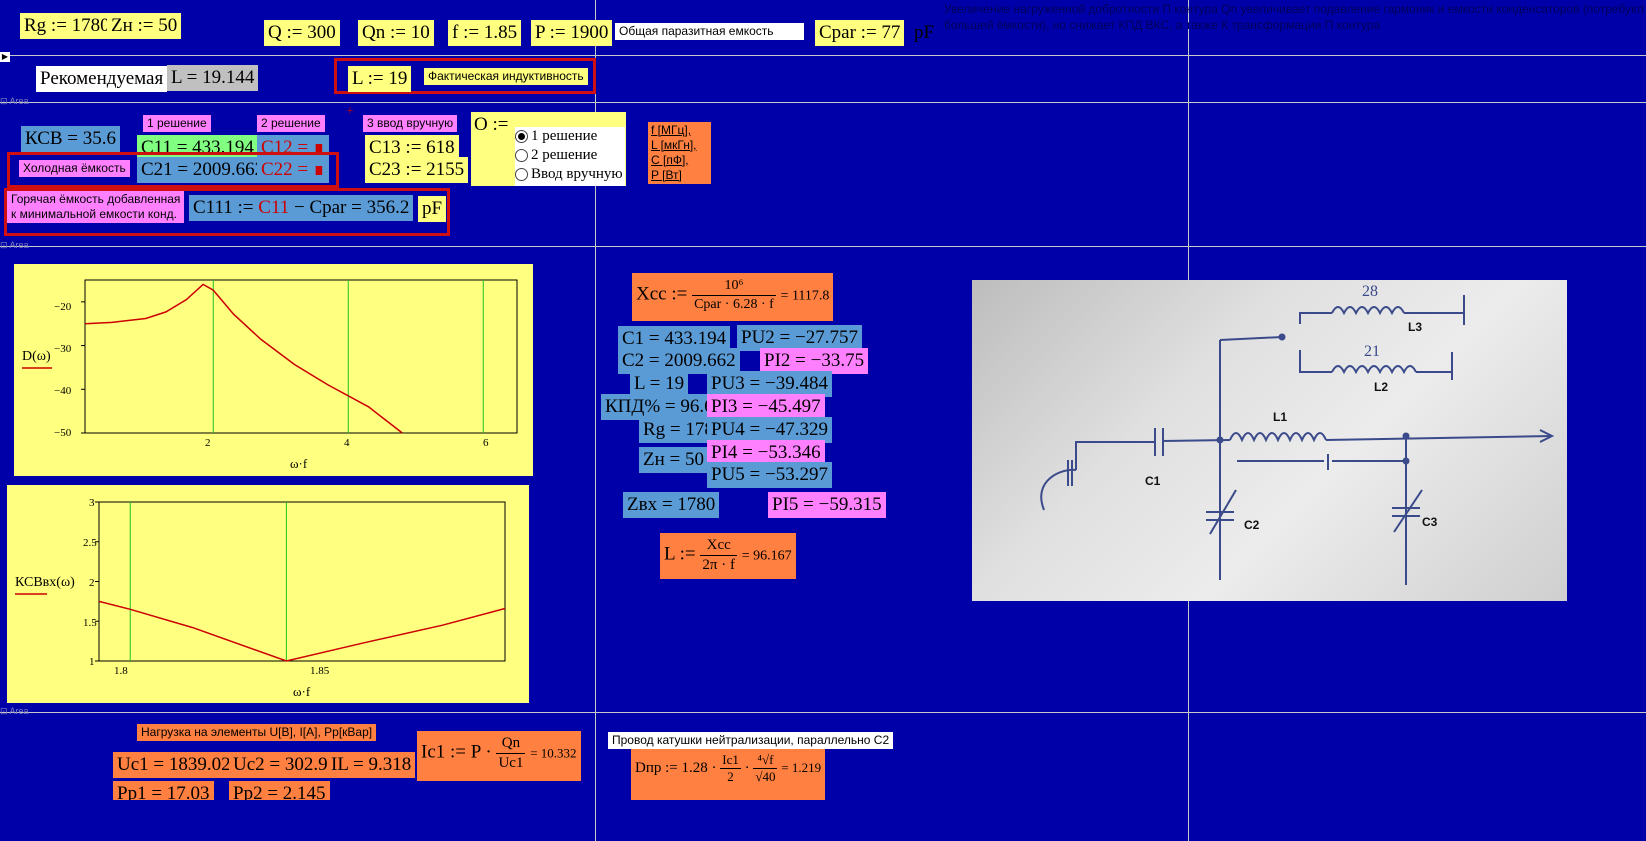 This screenshot has width=1646, height=841. Describe the element at coordinates (45, 582) in the screenshot. I see `y-axis-label: КСВвх(ω)` at that location.